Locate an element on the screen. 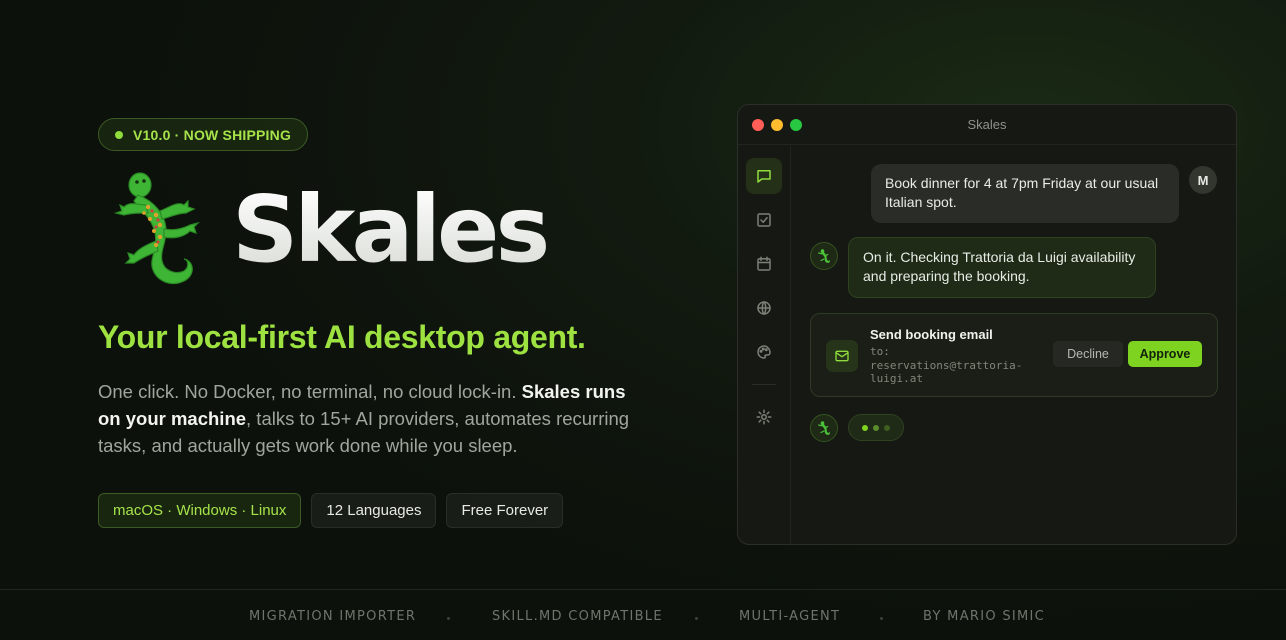 This screenshot has height=640, width=1286. globe-icon is located at coordinates (764, 308).